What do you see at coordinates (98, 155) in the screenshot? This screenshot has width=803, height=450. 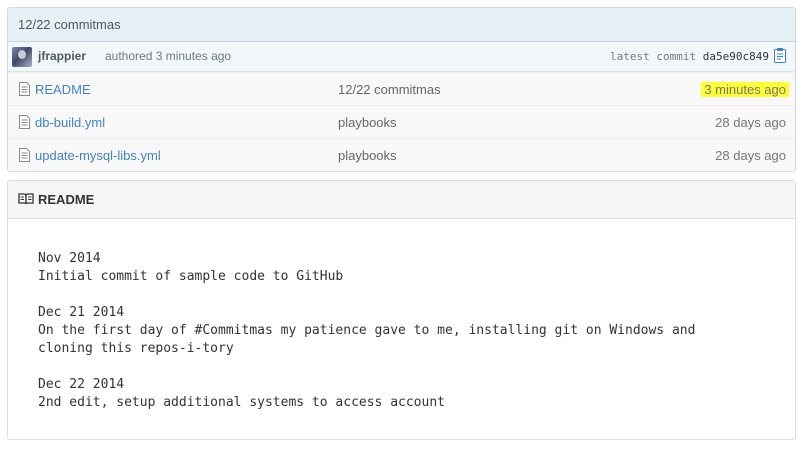 I see `file-link: update-mysql-libs.yml` at bounding box center [98, 155].